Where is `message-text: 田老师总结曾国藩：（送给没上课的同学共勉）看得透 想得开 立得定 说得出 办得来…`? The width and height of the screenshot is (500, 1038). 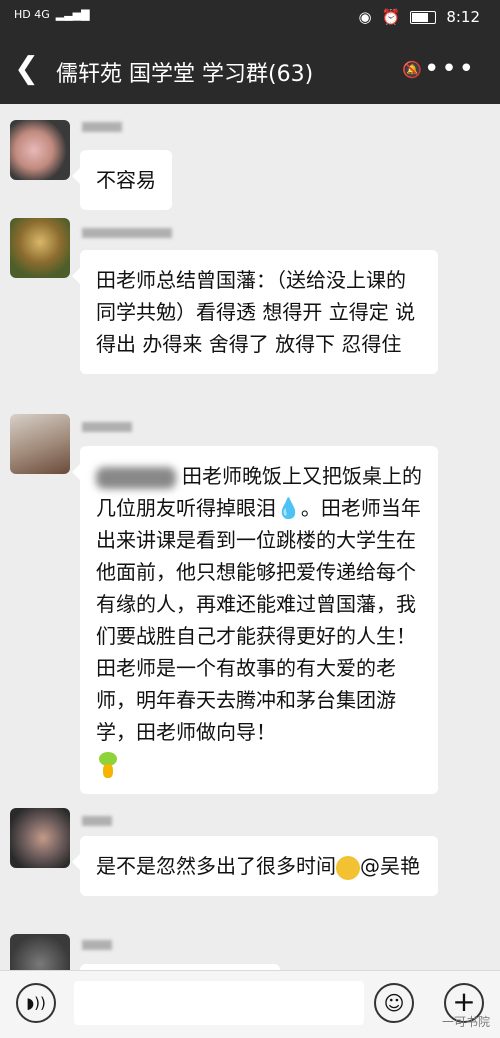 message-text: 田老师总结曾国藩：（送给没上课的同学共勉）看得透 想得开 立得定 说得出 办得来… is located at coordinates (256, 312).